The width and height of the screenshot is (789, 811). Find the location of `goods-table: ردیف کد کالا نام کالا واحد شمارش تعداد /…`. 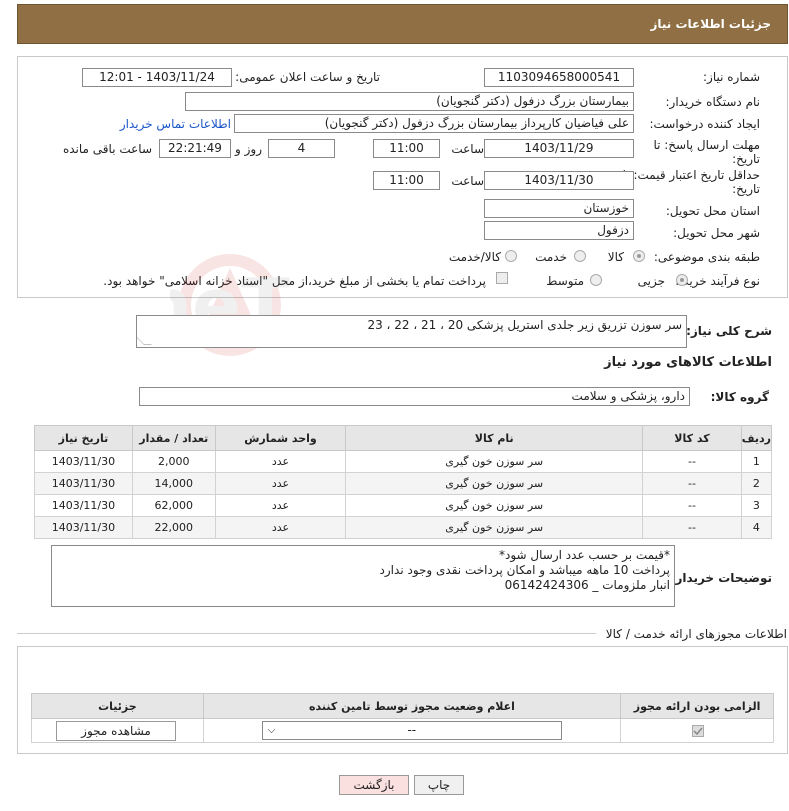

goods-table: ردیف کد کالا نام کالا واحد شمارش تعداد /… is located at coordinates (403, 482).